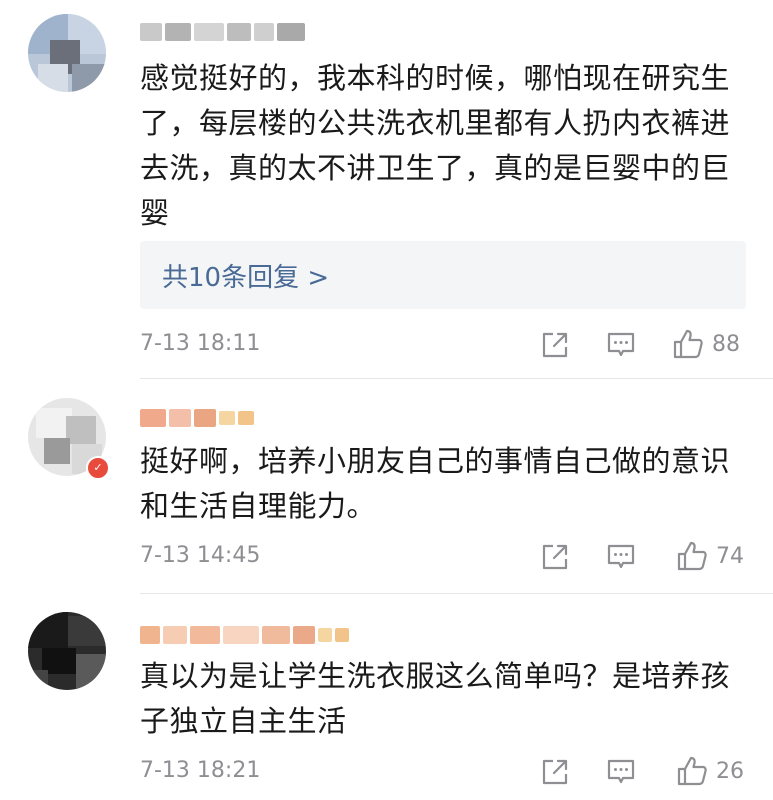  Describe the element at coordinates (435, 698) in the screenshot. I see `comment-text: 真以为是让学生洗衣服这么简单吗？是培养孩子独立自主生活` at that location.